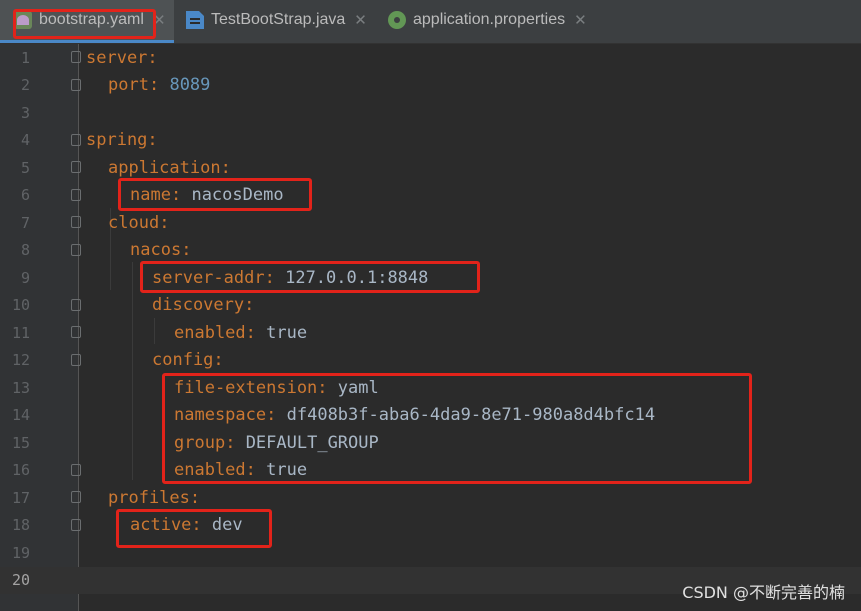 This screenshot has height=611, width=861. I want to click on yaml-entry: config:, so click(188, 360).